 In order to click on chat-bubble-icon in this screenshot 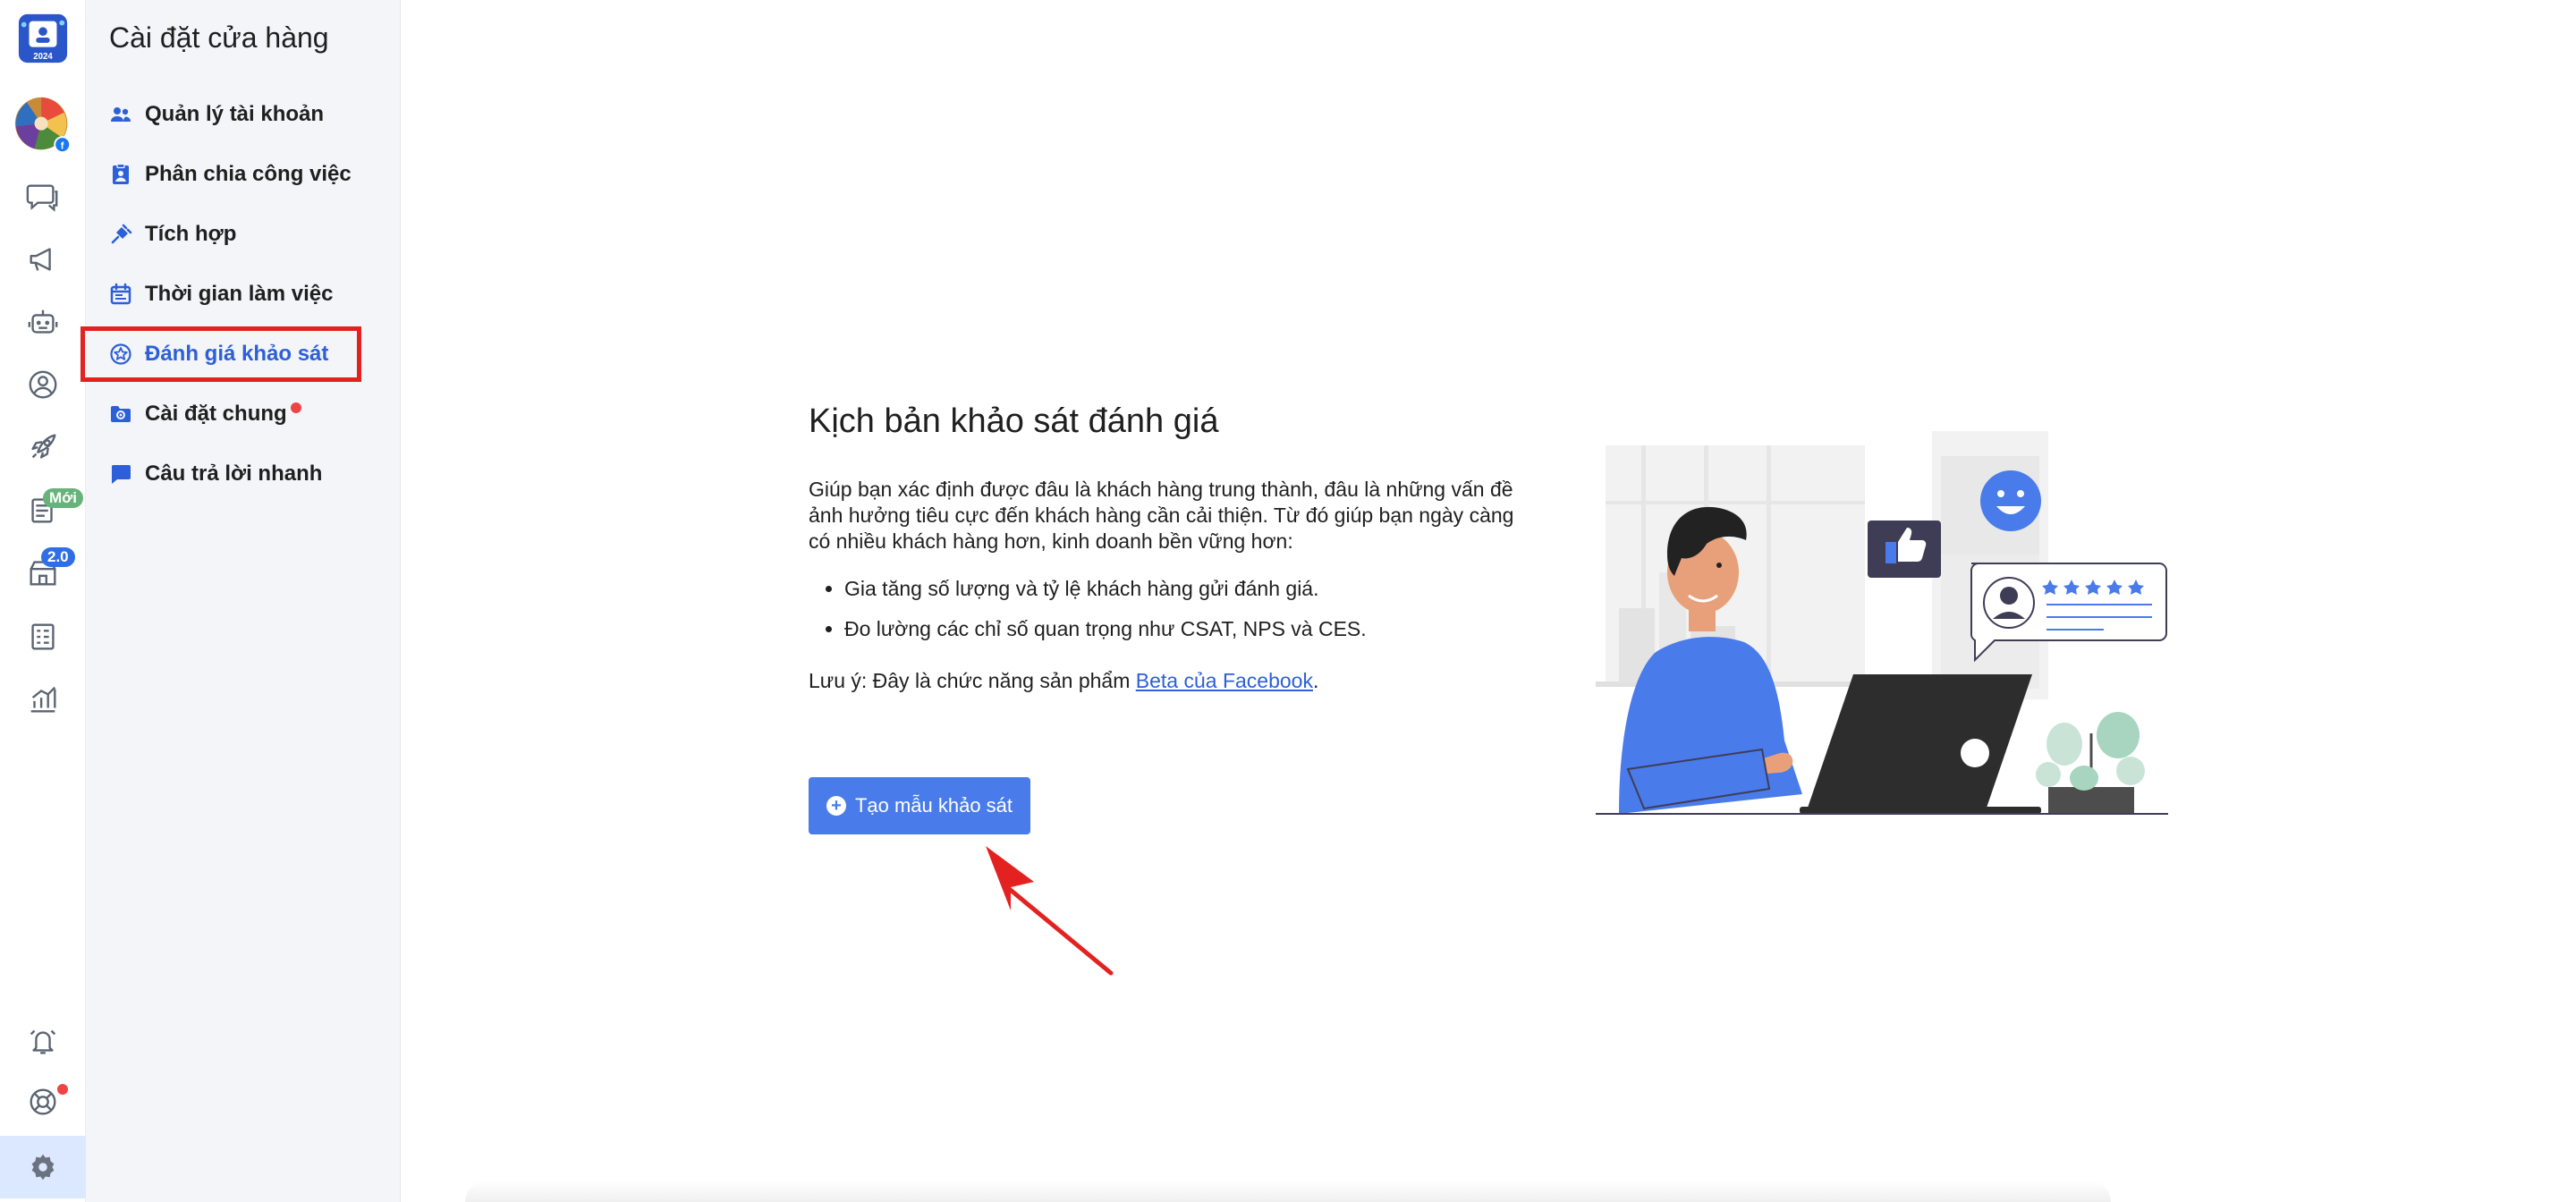, I will do `click(120, 474)`.